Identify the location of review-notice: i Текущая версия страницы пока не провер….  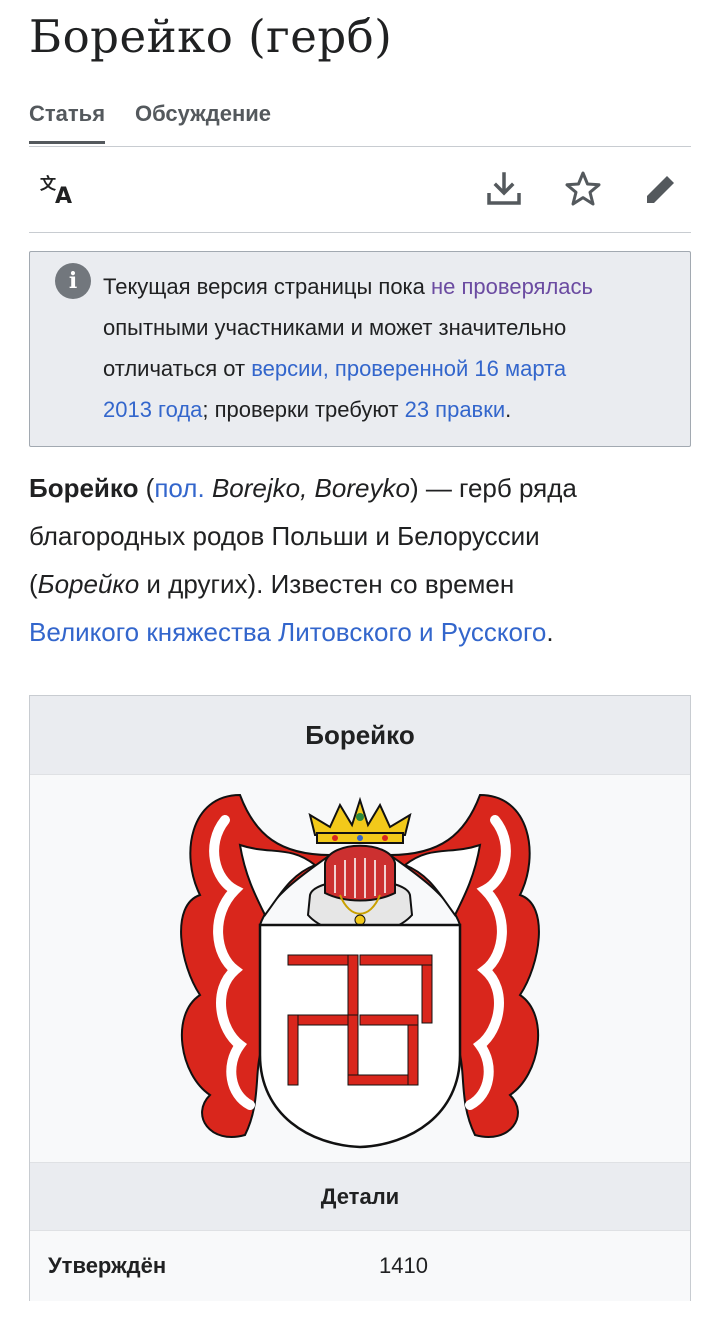
(360, 349).